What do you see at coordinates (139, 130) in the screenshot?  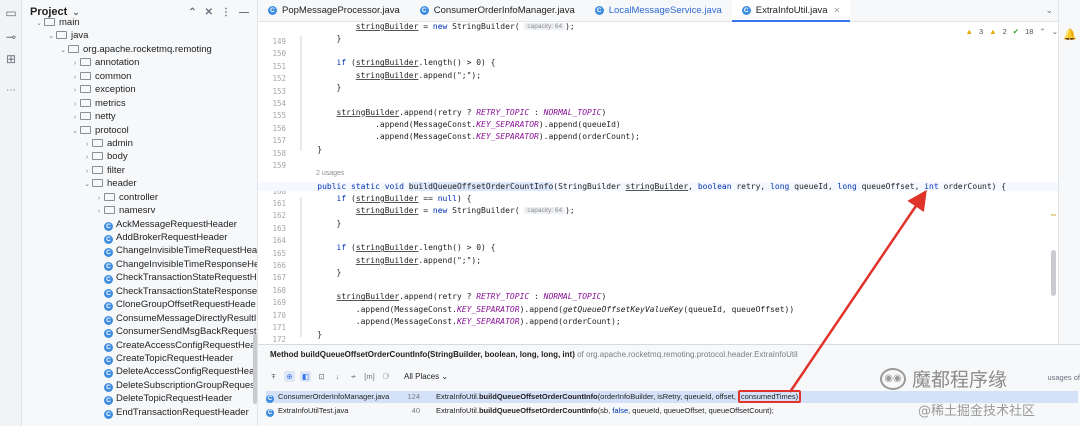 I see `tree-folder-item: ⌄ protocol` at bounding box center [139, 130].